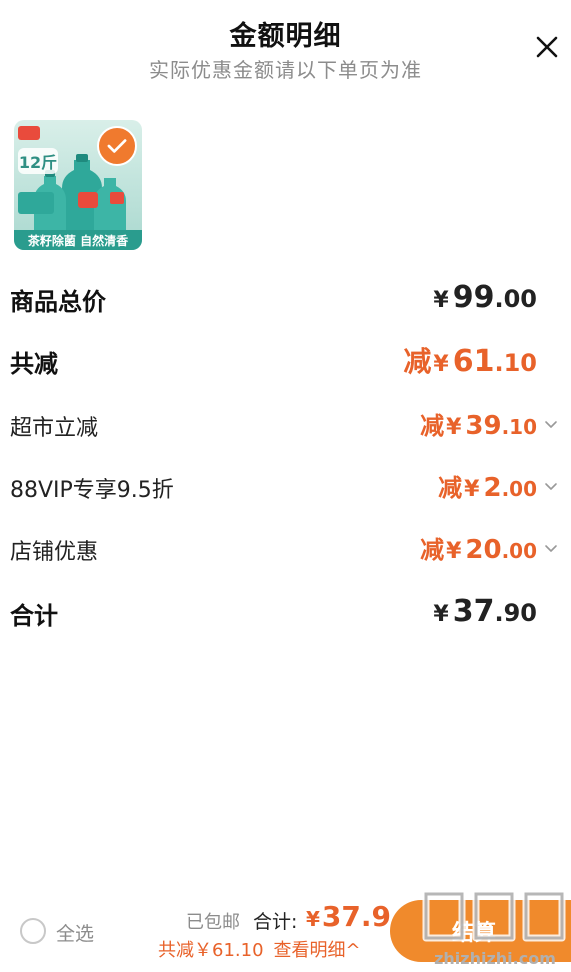 This screenshot has width=571, height=972. What do you see at coordinates (285, 550) in the screenshot?
I see `row-shop-discount: 店铺优惠 减 ¥ 20 .00` at bounding box center [285, 550].